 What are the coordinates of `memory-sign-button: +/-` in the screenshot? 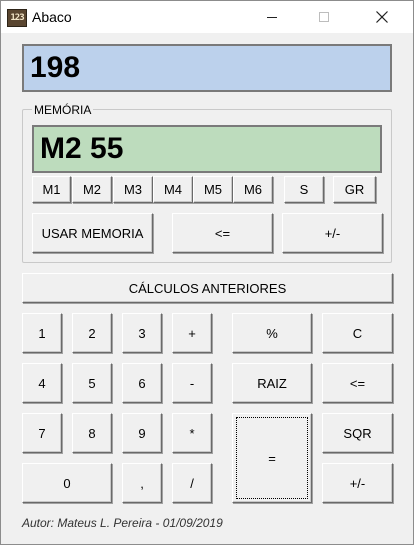 It's located at (332, 233).